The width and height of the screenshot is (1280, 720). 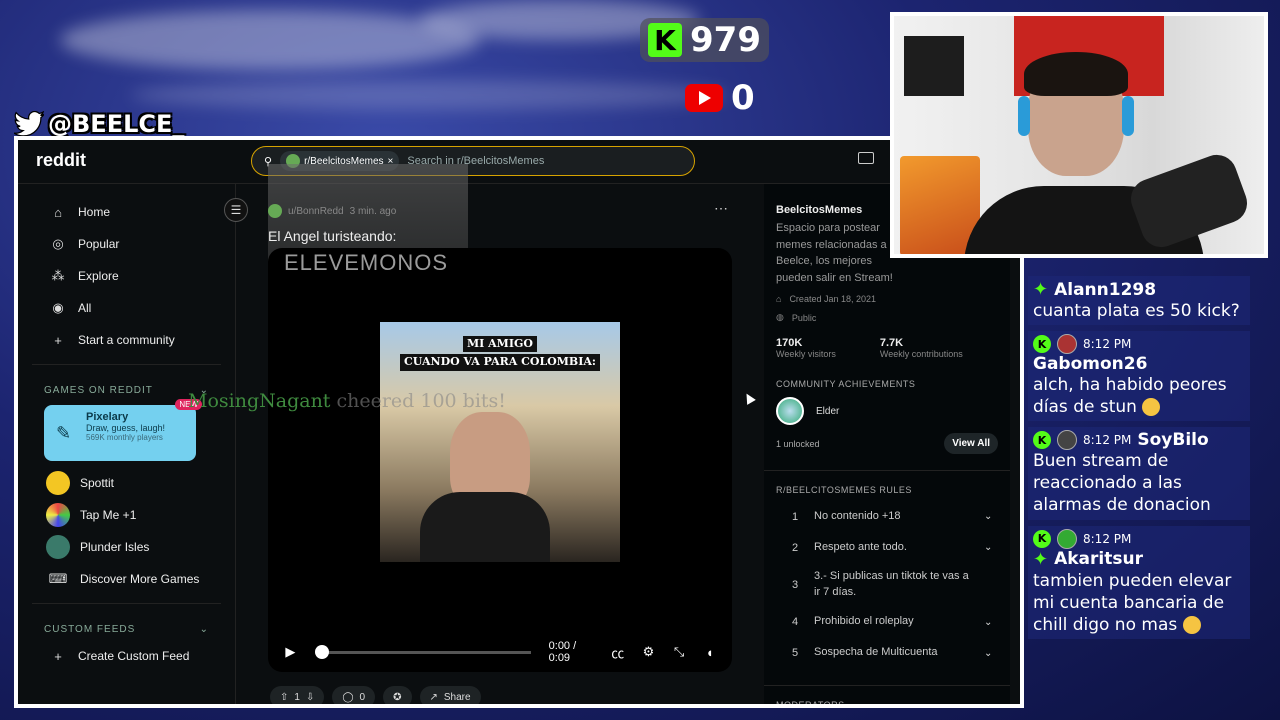 What do you see at coordinates (846, 384) in the screenshot?
I see `achievements-header: COMMUNITY ACHIEVEMENTS` at bounding box center [846, 384].